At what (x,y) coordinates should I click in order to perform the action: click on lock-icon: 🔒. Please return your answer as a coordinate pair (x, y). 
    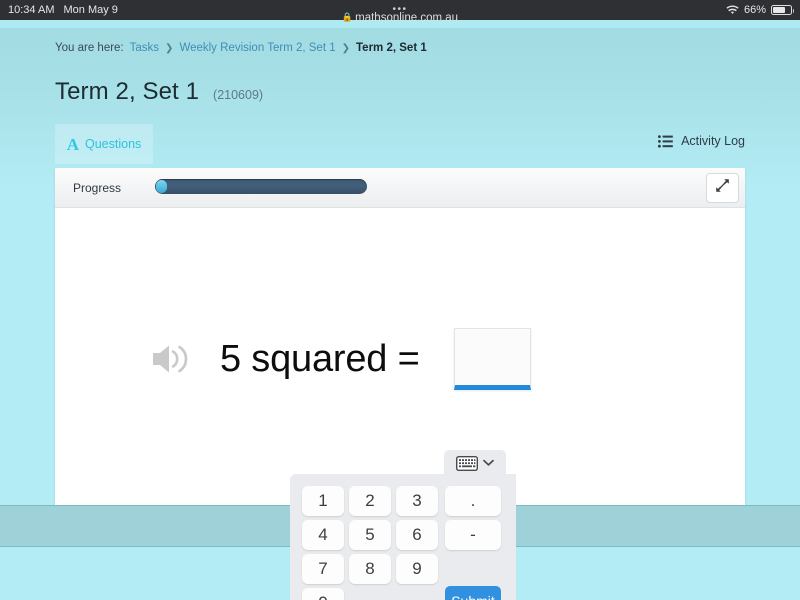
    Looking at the image, I should click on (347, 17).